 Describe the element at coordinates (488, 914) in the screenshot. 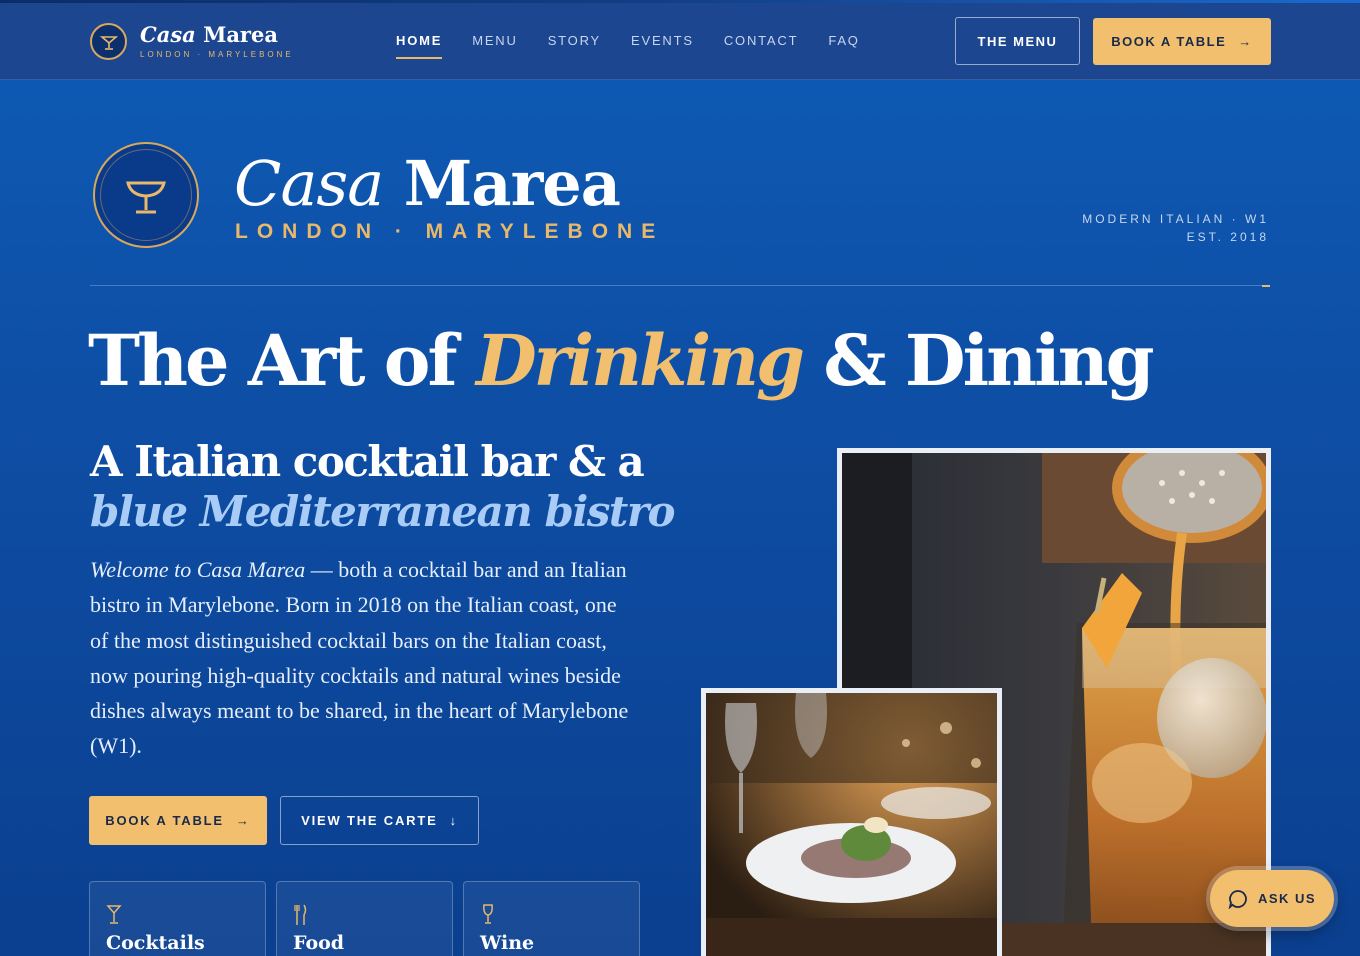

I see `wine-glass-icon` at that location.